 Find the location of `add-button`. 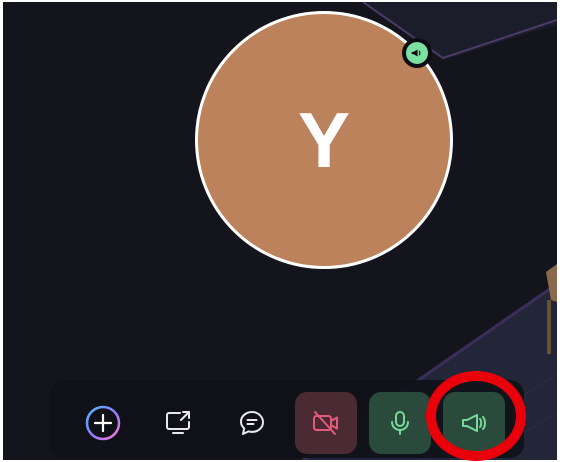

add-button is located at coordinates (103, 423).